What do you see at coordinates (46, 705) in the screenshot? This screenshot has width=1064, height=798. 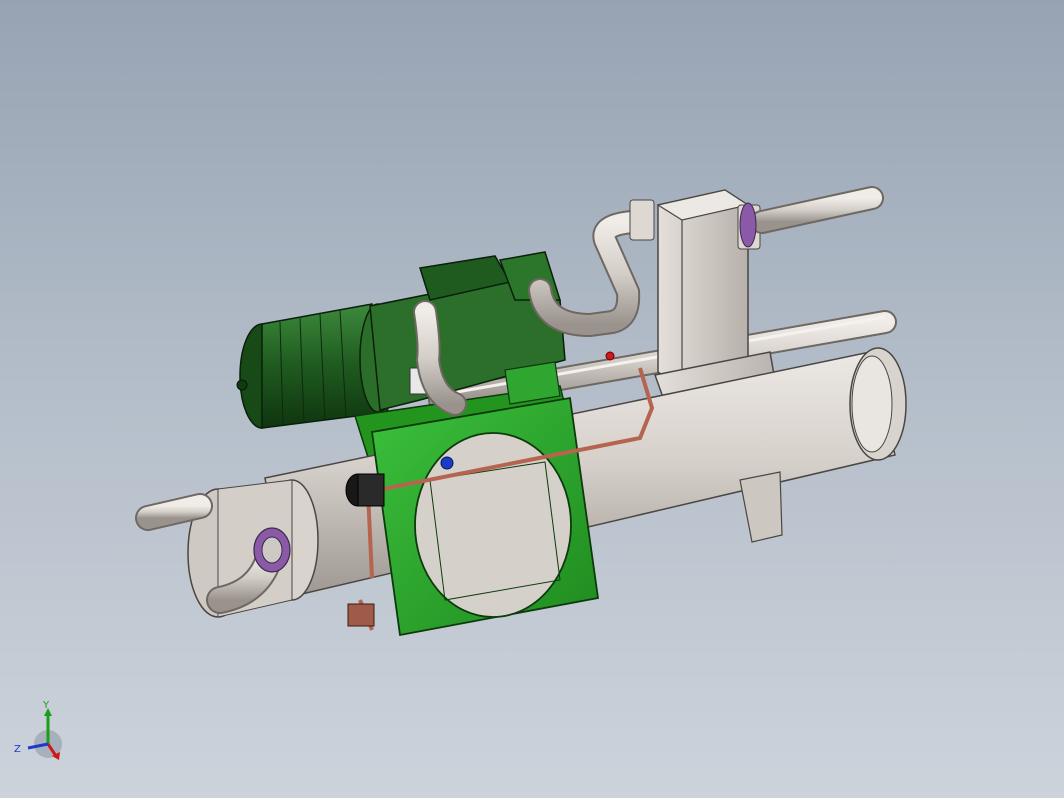 I see `y-axis-label: Y` at bounding box center [46, 705].